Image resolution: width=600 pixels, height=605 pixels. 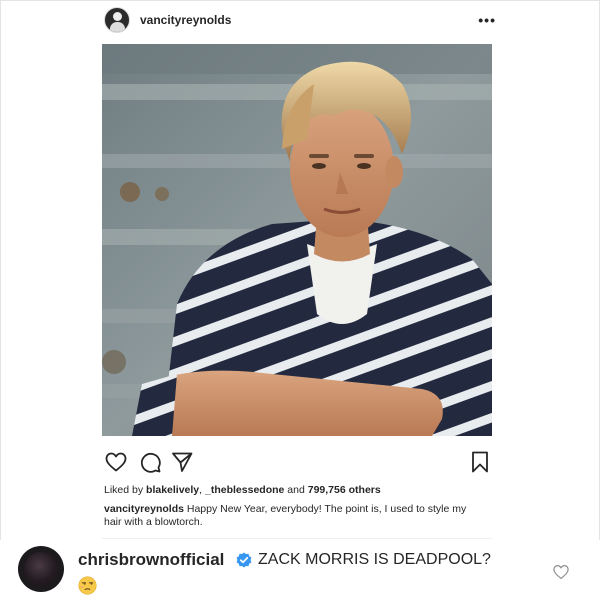 I want to click on likes-middle: and, so click(x=296, y=490).